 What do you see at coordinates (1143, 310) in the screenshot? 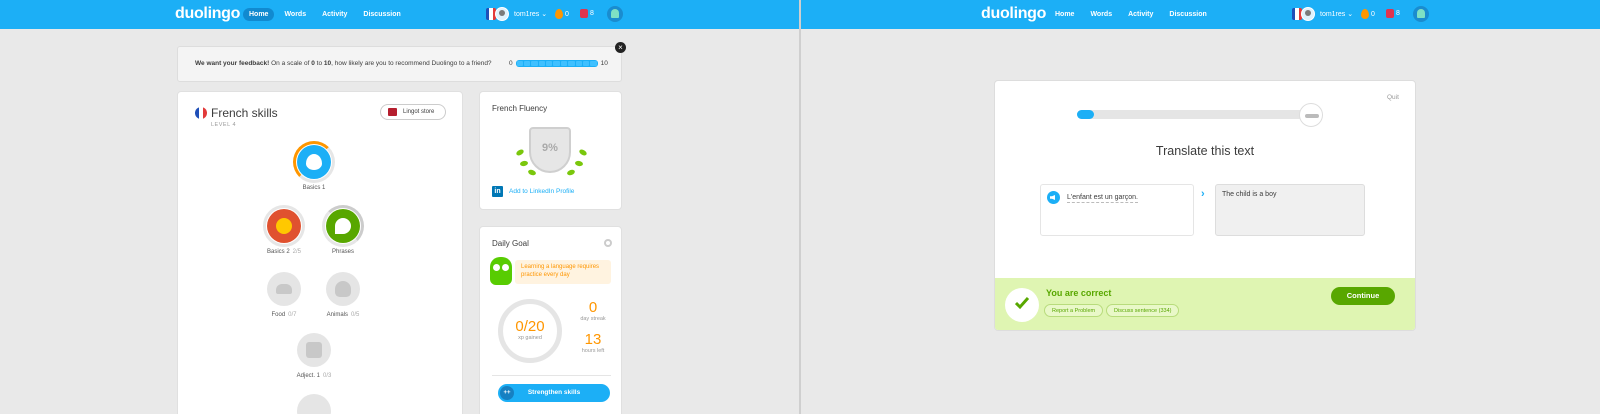
I see `discuss-sentence-button: Discuss sentence (334)` at bounding box center [1143, 310].